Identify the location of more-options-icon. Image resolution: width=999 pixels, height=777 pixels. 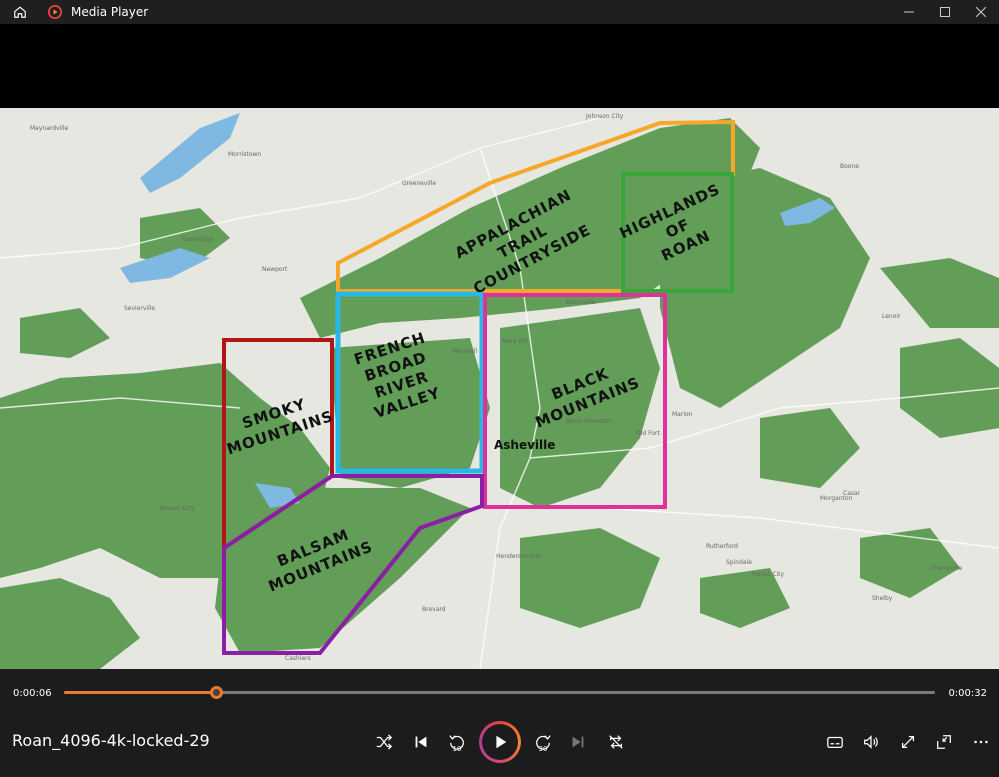
(981, 742).